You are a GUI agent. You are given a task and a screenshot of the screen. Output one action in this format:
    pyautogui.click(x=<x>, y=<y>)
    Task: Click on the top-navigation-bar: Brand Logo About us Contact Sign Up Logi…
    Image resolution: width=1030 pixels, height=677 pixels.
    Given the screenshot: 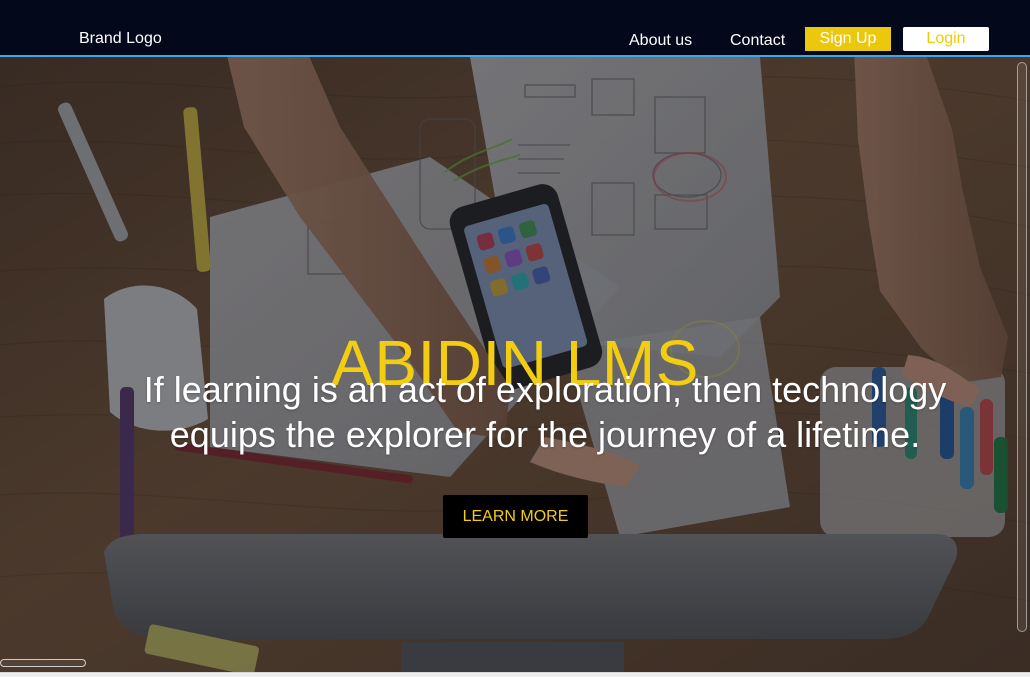 What is the action you would take?
    pyautogui.click(x=515, y=28)
    